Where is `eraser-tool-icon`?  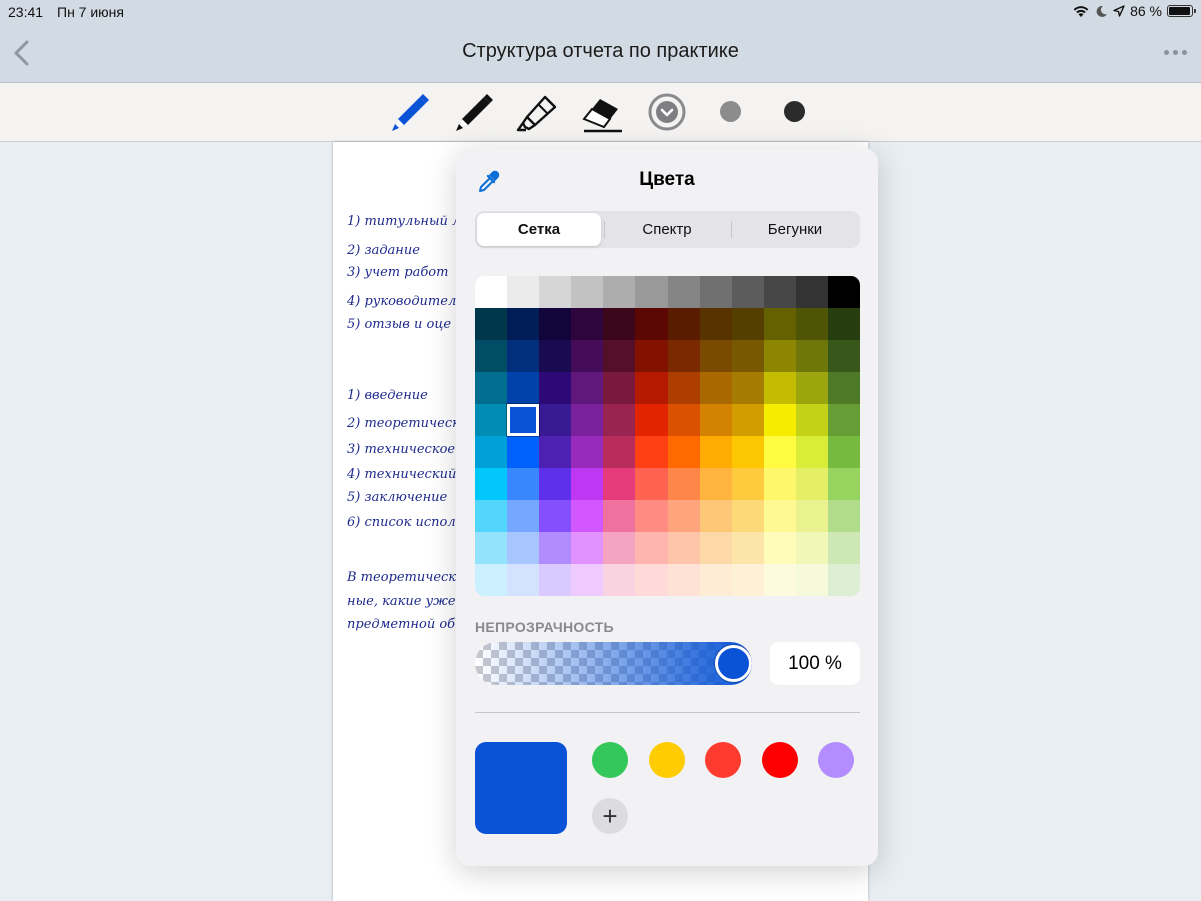 eraser-tool-icon is located at coordinates (603, 112).